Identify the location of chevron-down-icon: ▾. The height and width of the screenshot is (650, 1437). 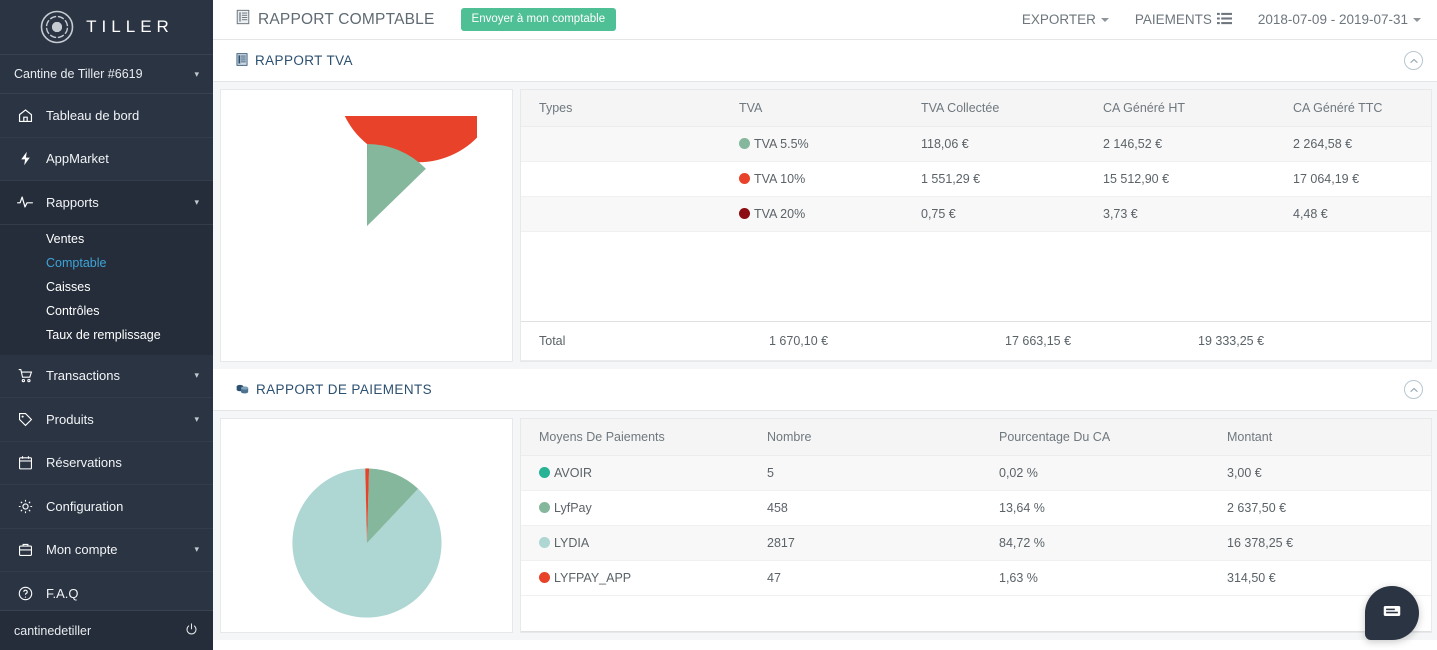
(196, 375).